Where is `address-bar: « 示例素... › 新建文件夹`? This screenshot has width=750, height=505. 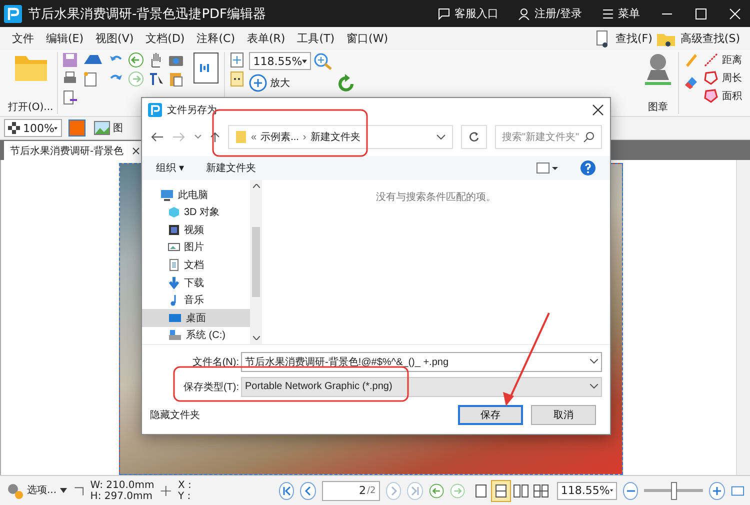 address-bar: « 示例素... › 新建文件夹 is located at coordinates (340, 137).